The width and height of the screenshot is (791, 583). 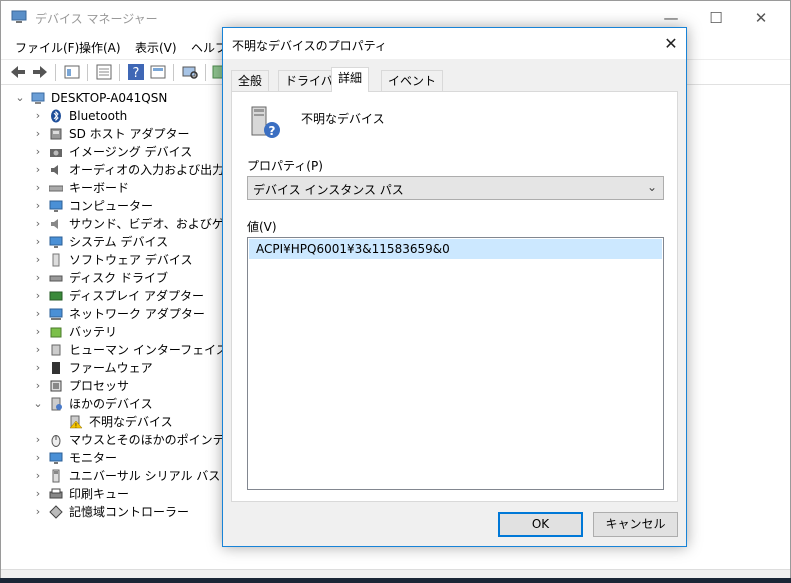 I want to click on device-manager-icon, so click(x=19, y=16).